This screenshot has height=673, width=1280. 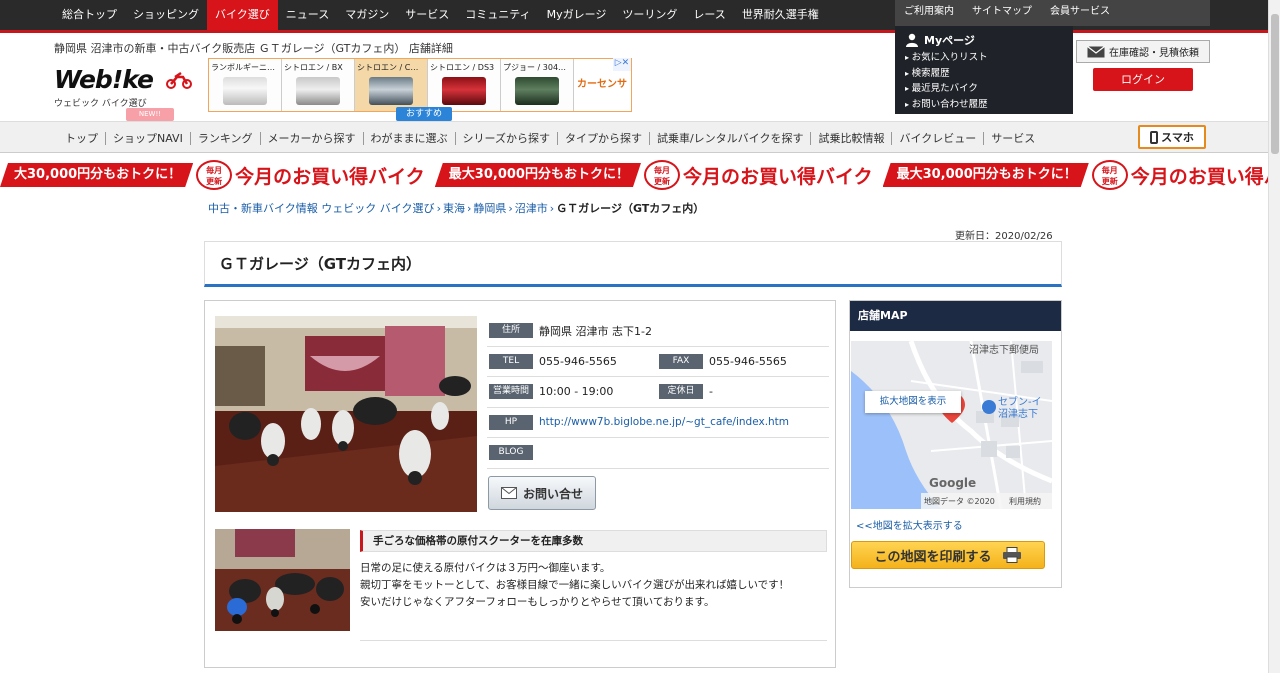 I want to click on bike-nav-item: シリーズから探す, so click(x=507, y=138).